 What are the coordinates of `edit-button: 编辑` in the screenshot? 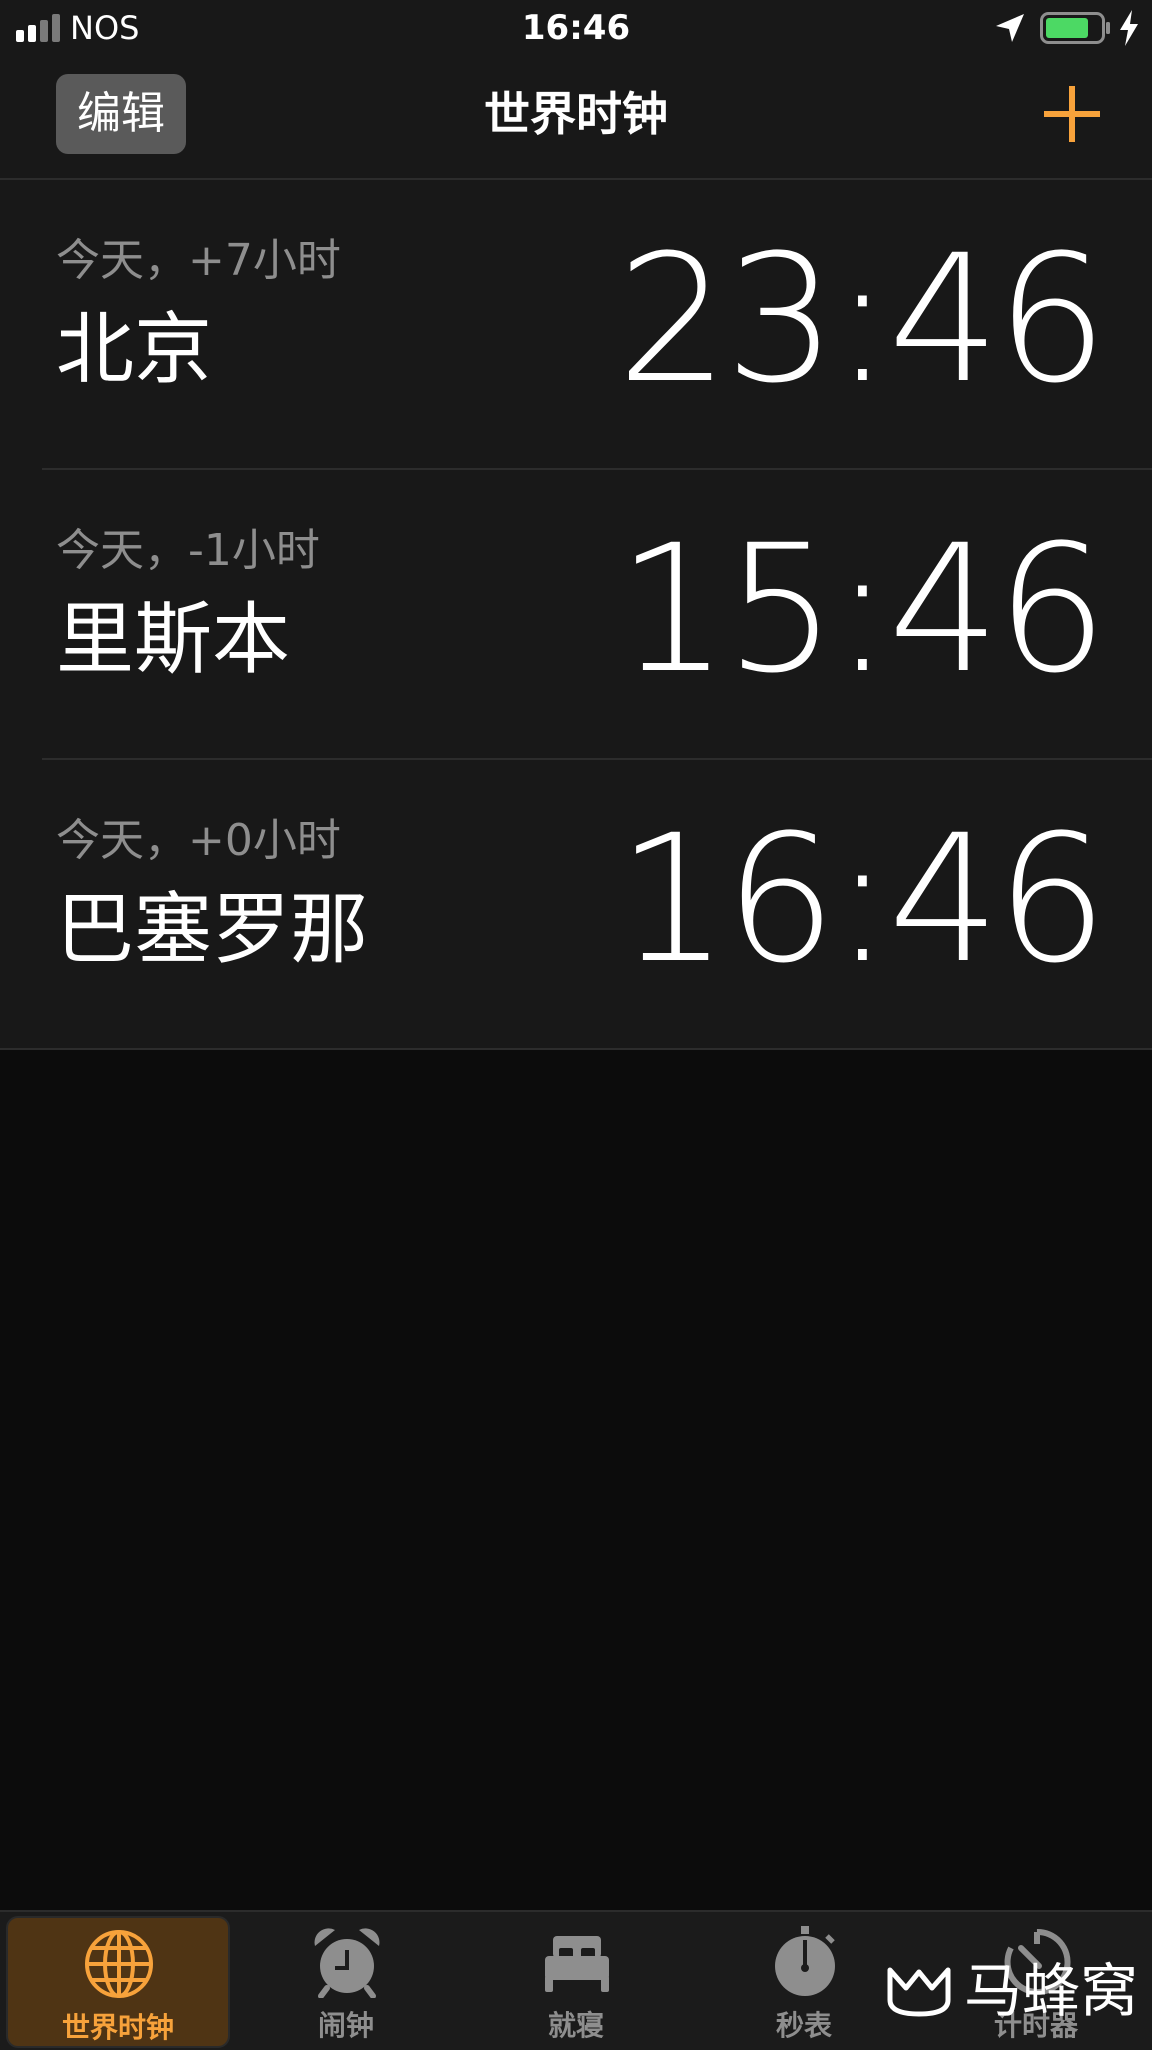 It's located at (121, 114).